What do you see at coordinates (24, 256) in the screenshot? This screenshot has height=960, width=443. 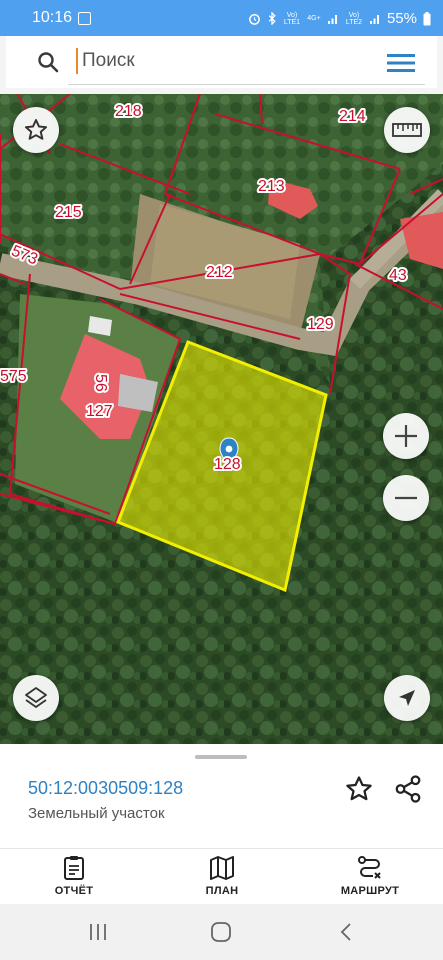 I see `parcel-label: 573` at bounding box center [24, 256].